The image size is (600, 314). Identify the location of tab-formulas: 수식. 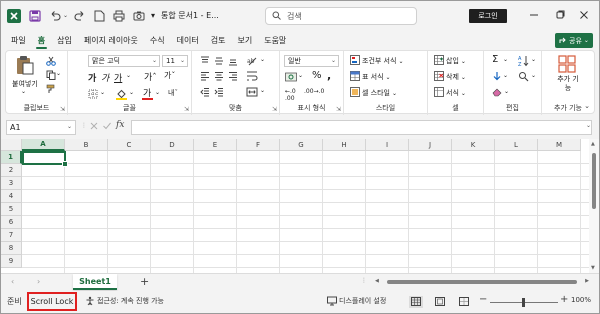
(157, 40).